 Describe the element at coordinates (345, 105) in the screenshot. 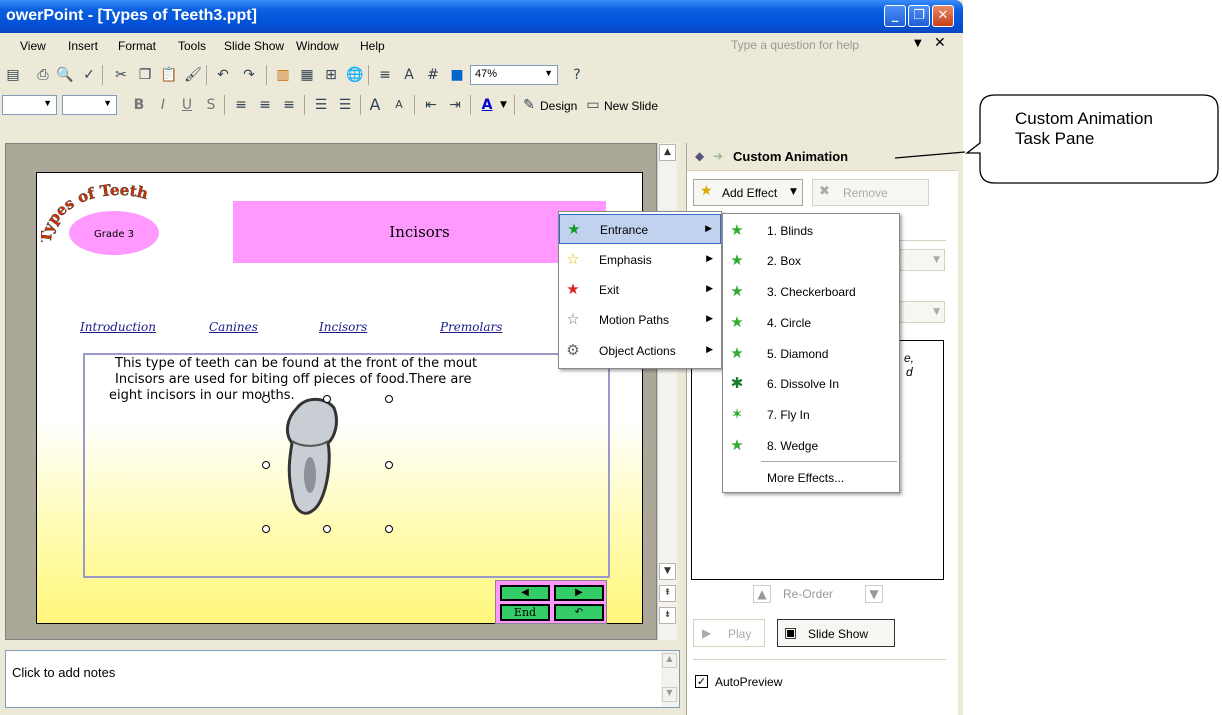

I see `bullets-icon: ☰` at that location.